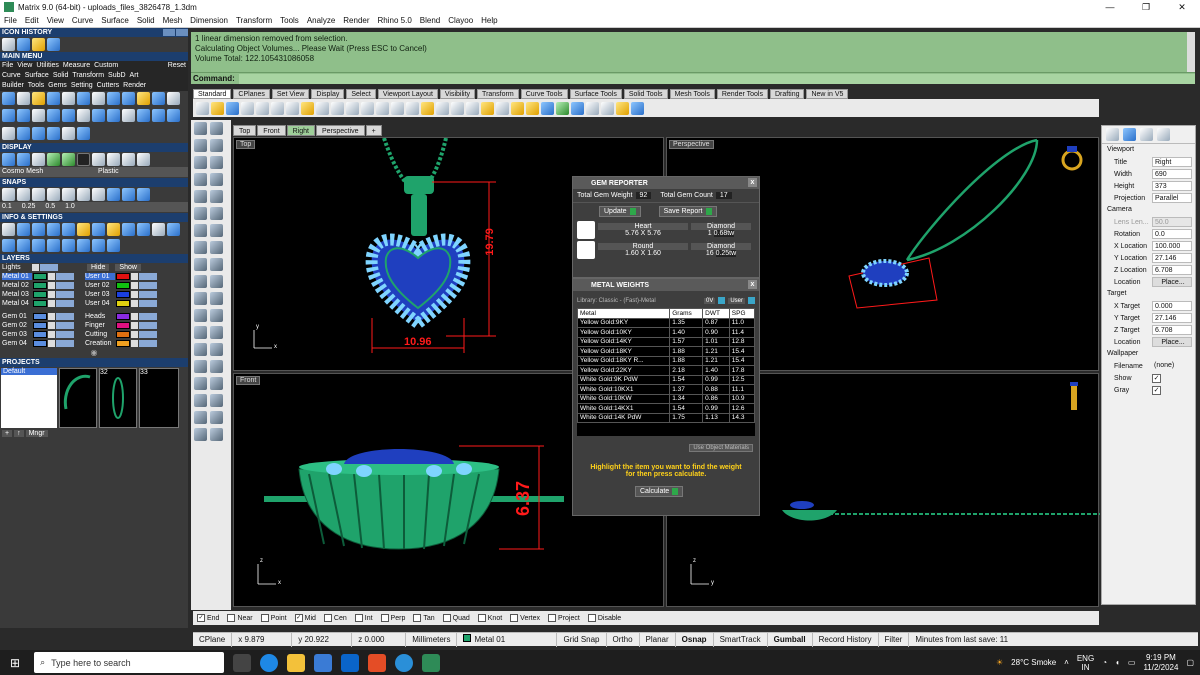  What do you see at coordinates (289, 20) in the screenshot?
I see `menu-tools: Tools` at bounding box center [289, 20].